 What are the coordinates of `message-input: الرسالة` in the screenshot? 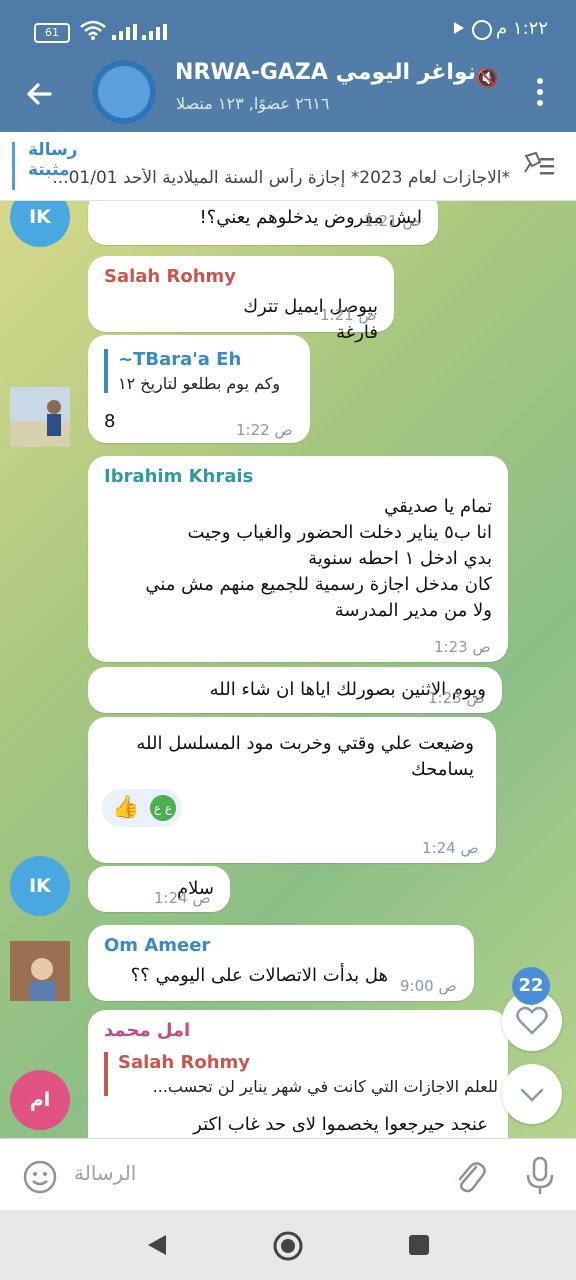 It's located at (105, 1173).